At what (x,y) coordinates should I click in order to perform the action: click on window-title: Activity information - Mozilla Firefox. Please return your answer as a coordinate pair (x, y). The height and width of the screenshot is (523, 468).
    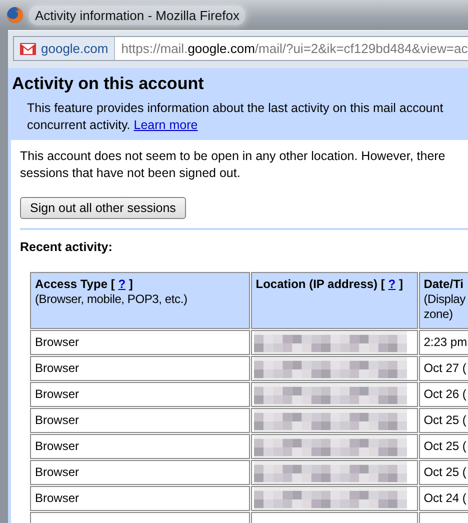
    Looking at the image, I should click on (137, 15).